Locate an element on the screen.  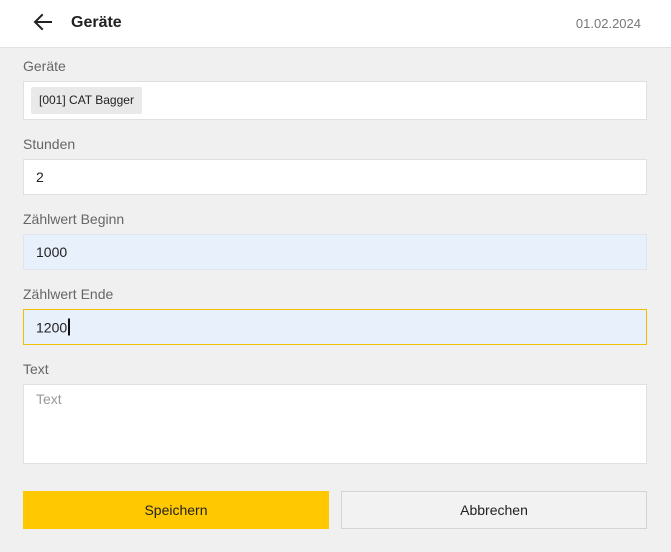
cancel-button: Abbrechen is located at coordinates (494, 510).